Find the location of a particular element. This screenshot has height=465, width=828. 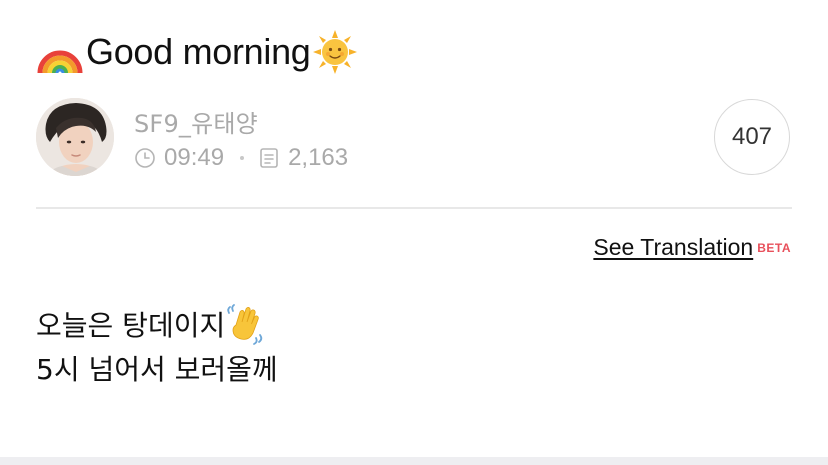

profile-photo is located at coordinates (75, 137).